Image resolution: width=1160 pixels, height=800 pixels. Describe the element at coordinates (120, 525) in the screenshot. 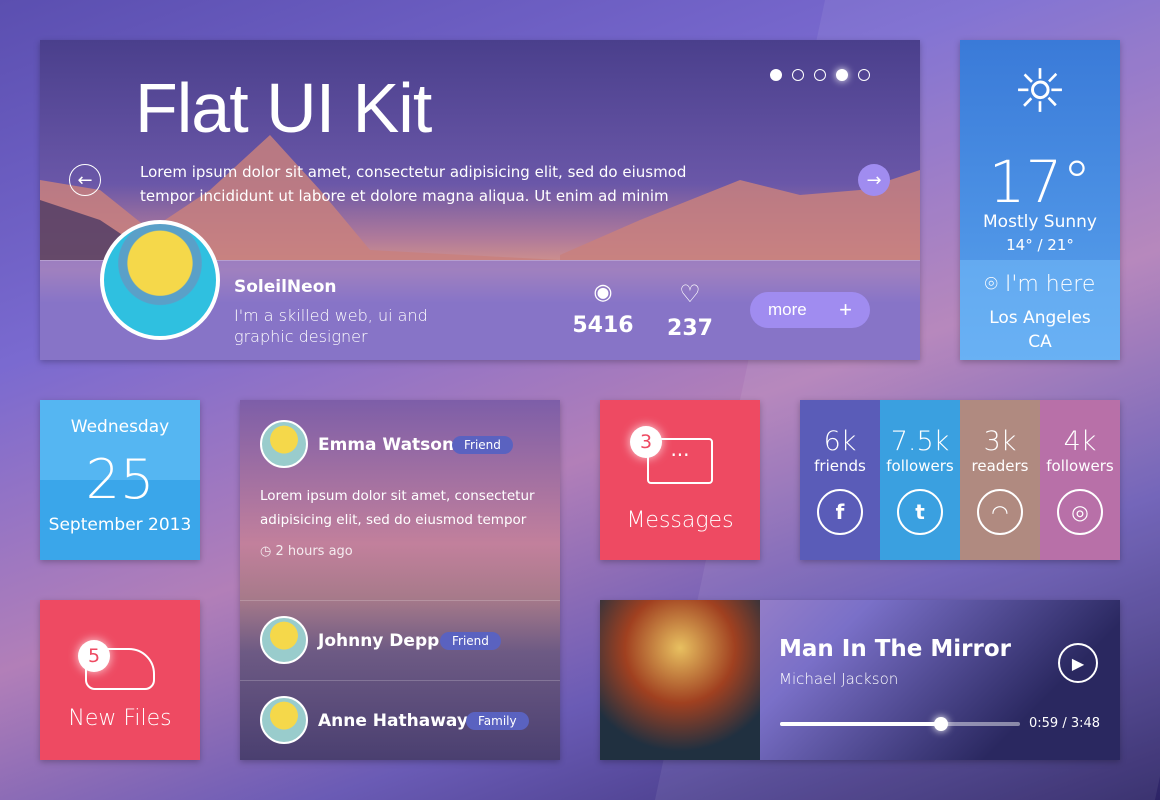

I see `month-year: September 2013` at that location.